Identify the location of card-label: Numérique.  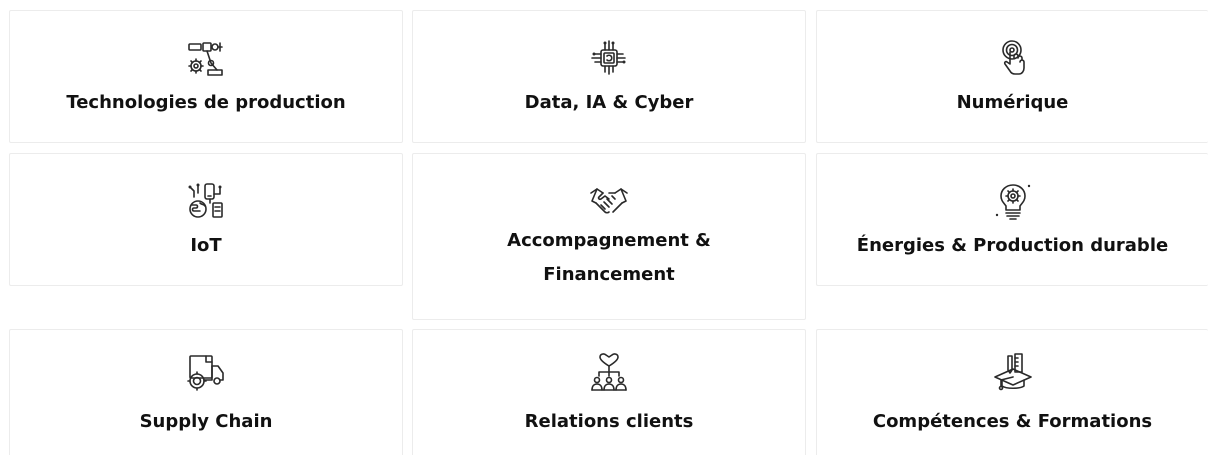
(1012, 102).